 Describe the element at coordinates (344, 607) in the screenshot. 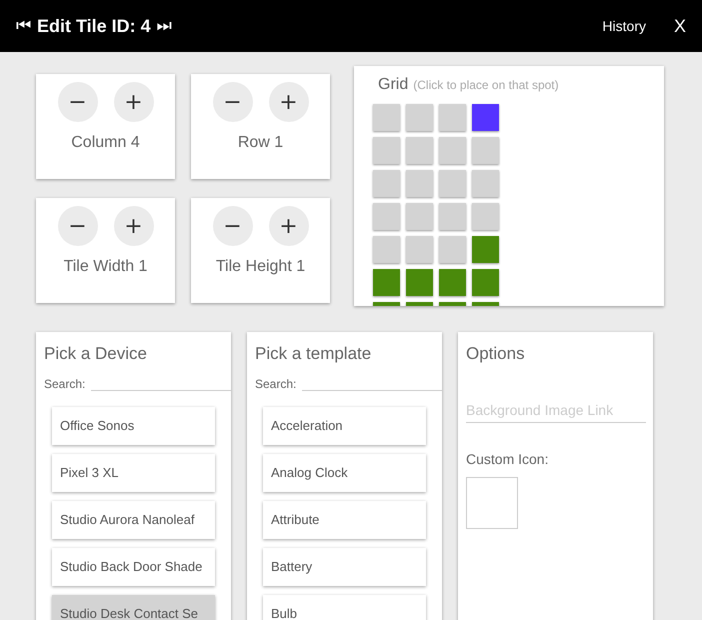

I see `template-item: Bulb` at that location.